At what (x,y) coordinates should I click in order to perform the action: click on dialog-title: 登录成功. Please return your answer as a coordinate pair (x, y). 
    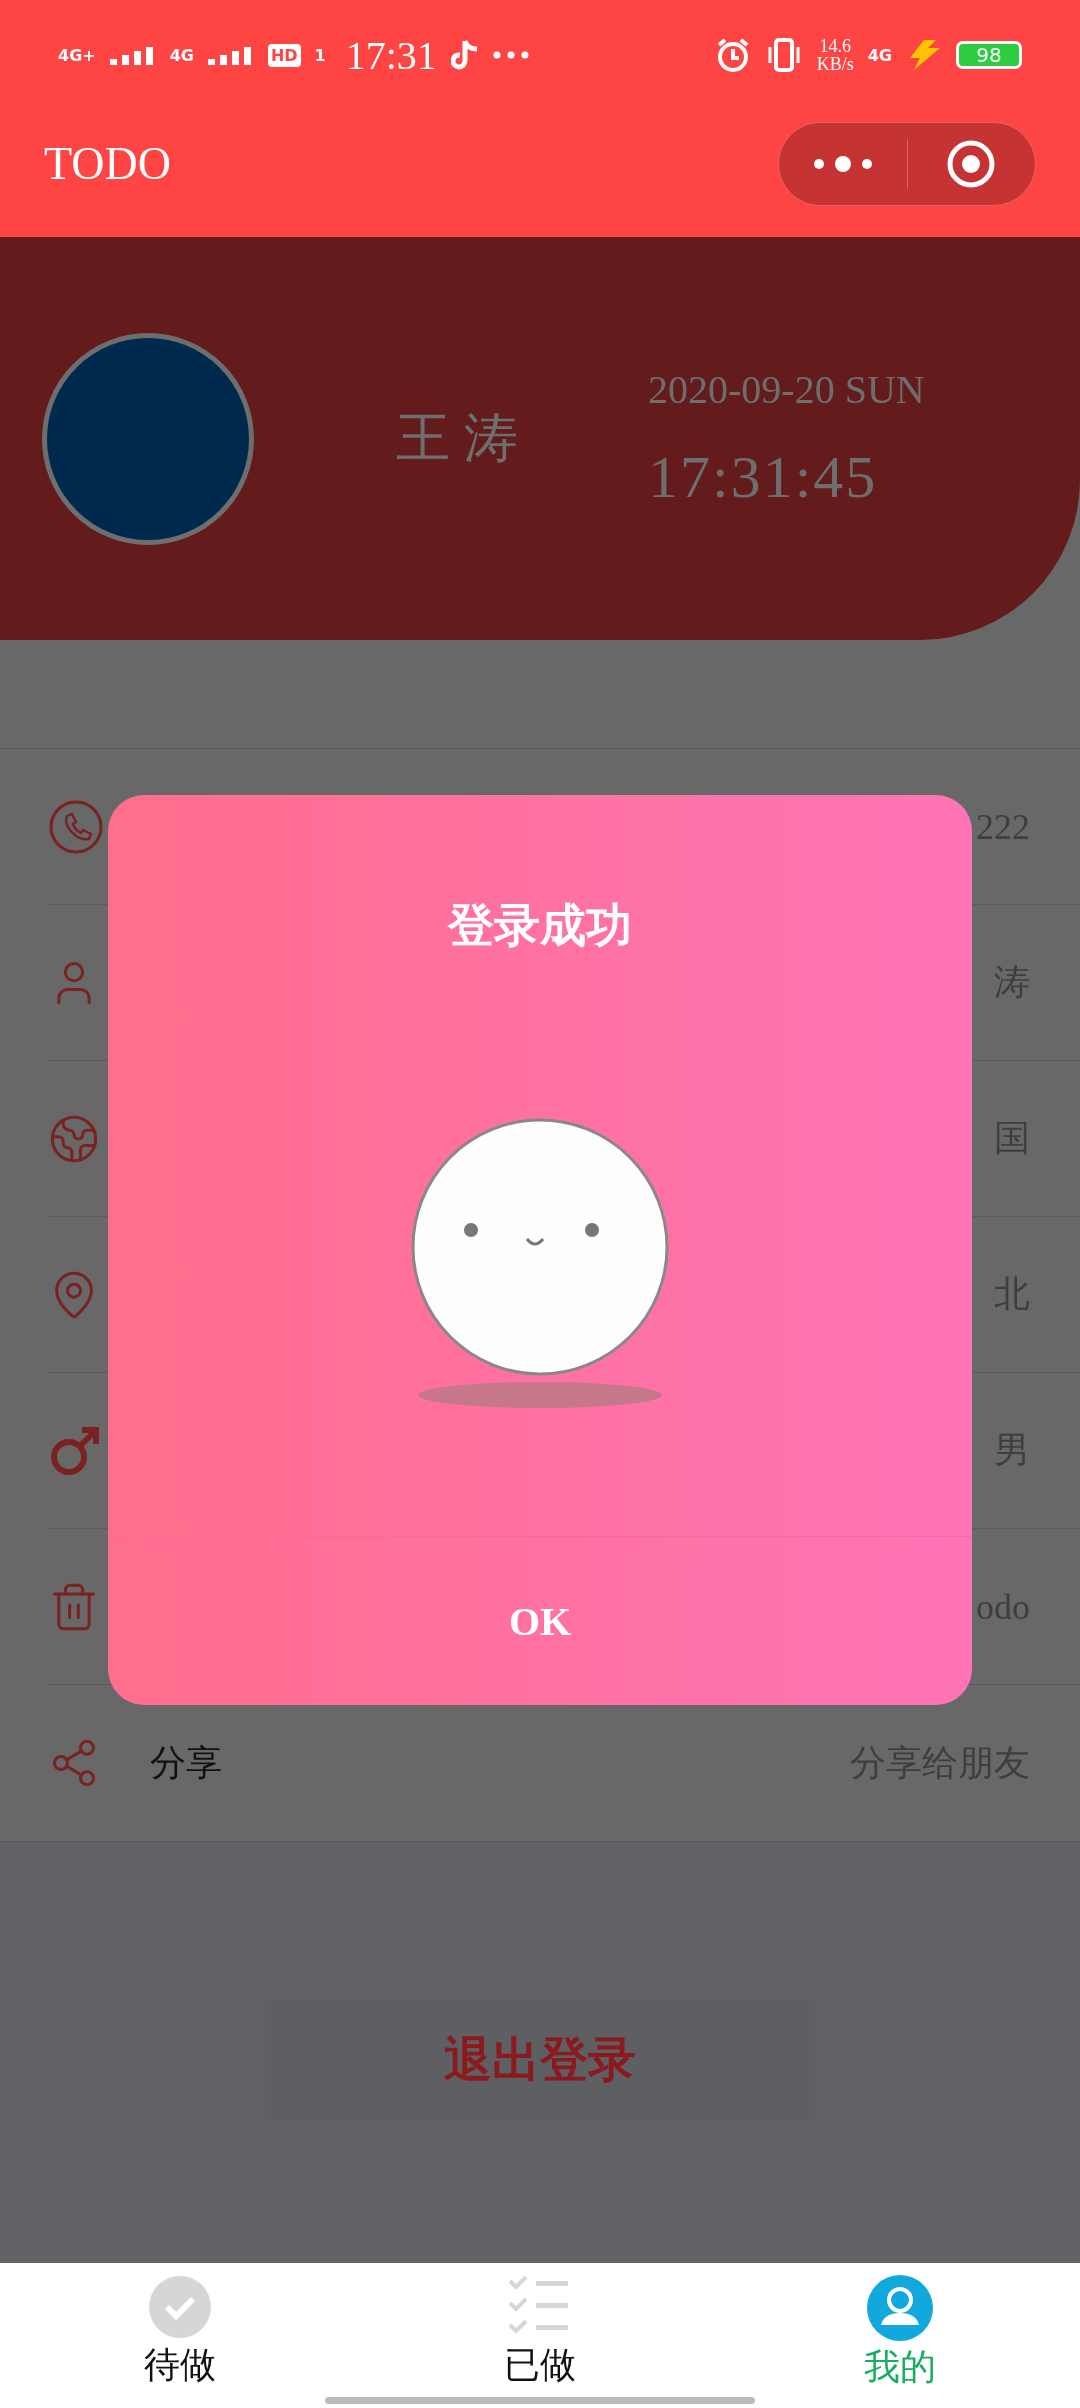
    Looking at the image, I should click on (540, 926).